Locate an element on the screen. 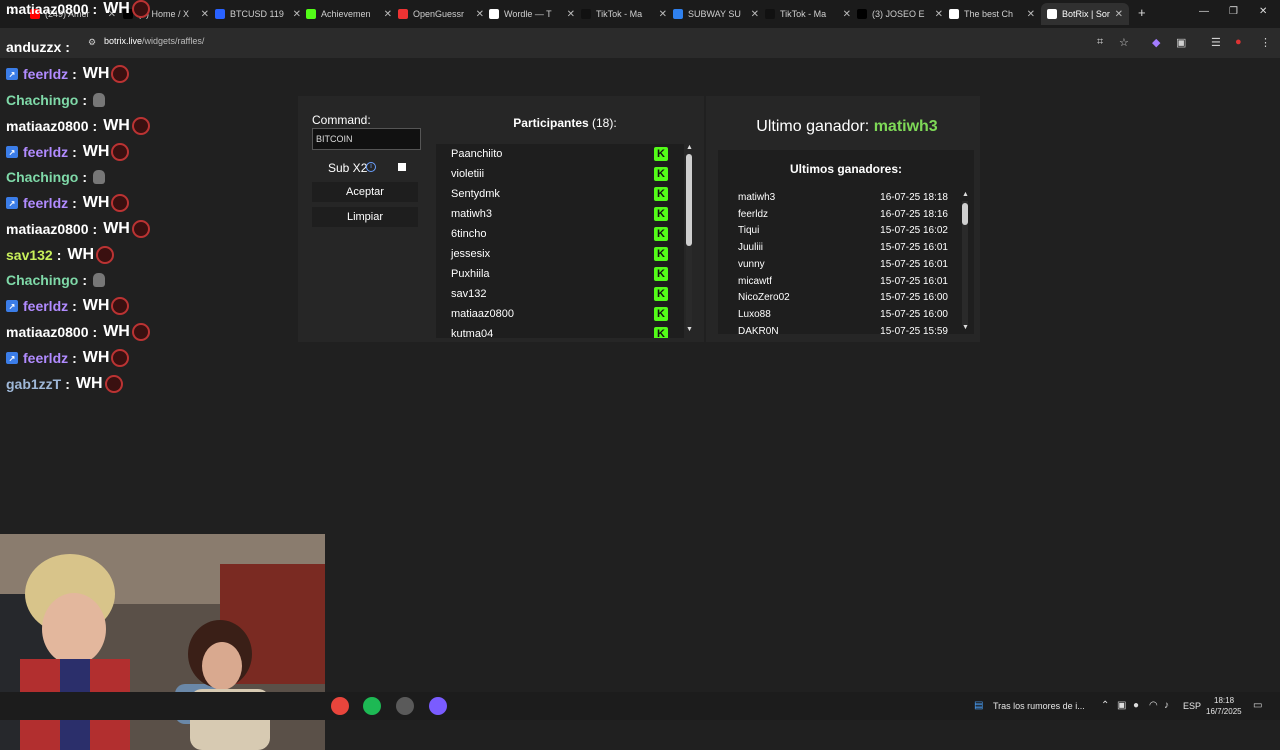  microphone-icon: ● is located at coordinates (1136, 705).